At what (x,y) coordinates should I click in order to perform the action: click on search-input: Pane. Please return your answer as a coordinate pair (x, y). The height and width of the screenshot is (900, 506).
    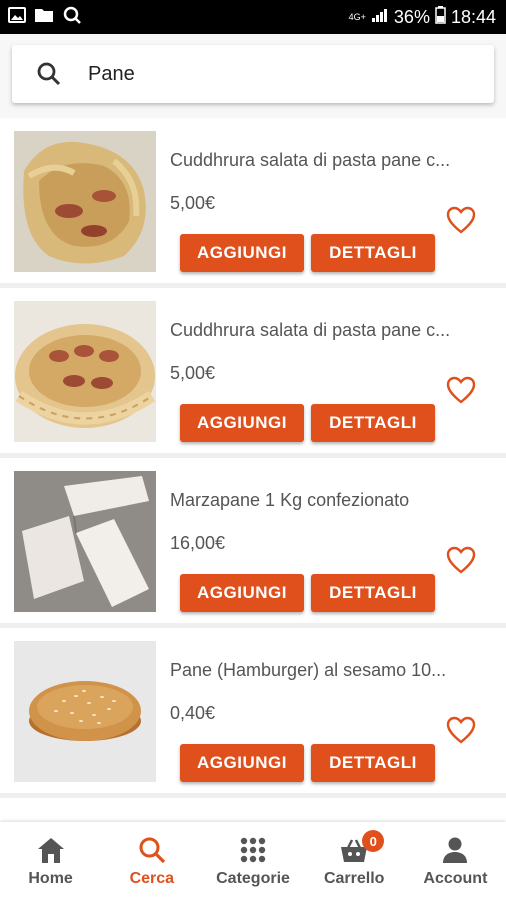
    Looking at the image, I should click on (253, 74).